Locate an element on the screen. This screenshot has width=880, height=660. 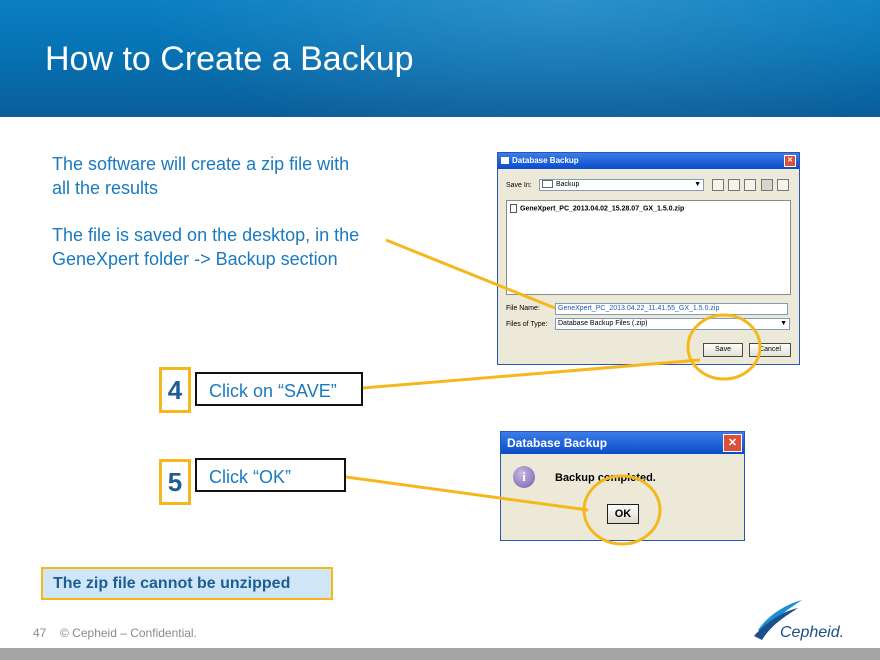
bottom-bar is located at coordinates (440, 654).